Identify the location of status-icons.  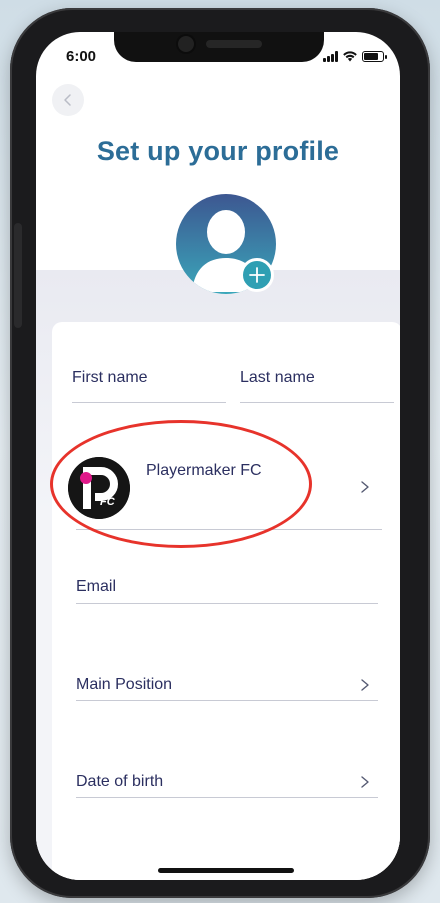
(355, 56).